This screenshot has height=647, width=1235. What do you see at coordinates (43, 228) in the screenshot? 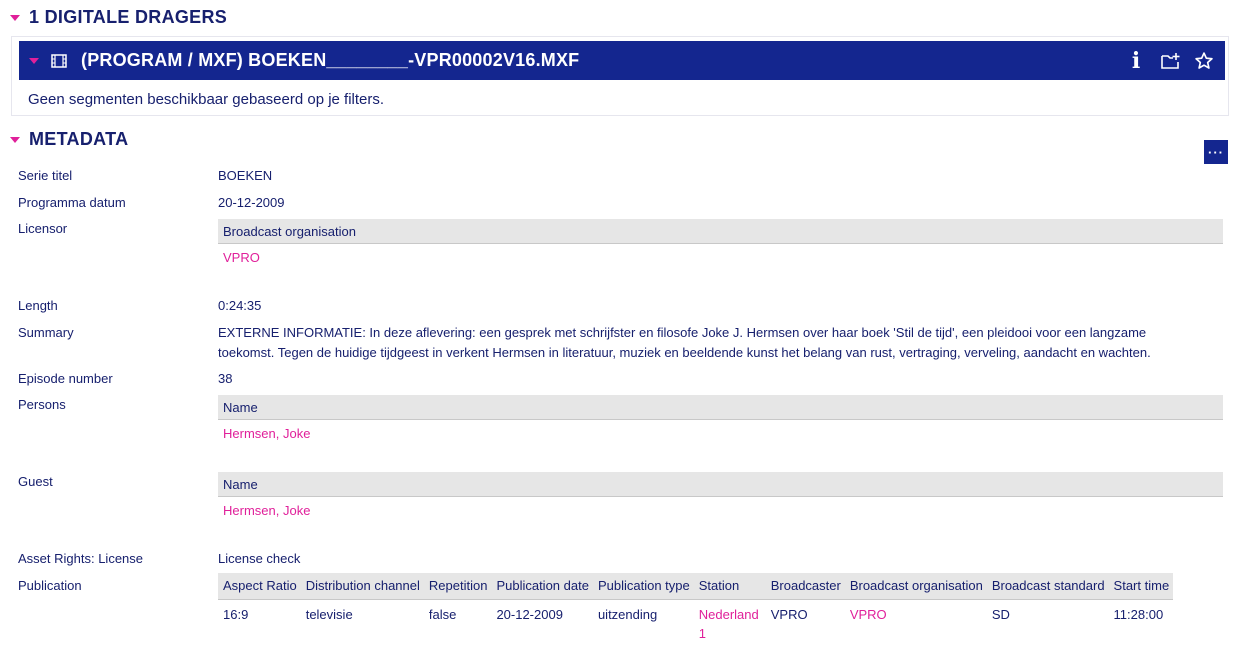
I see `licensor-label: Licensor` at bounding box center [43, 228].